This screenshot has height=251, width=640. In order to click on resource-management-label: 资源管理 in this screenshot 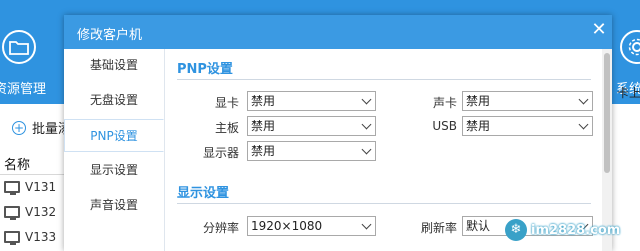, I will do `click(23, 89)`.